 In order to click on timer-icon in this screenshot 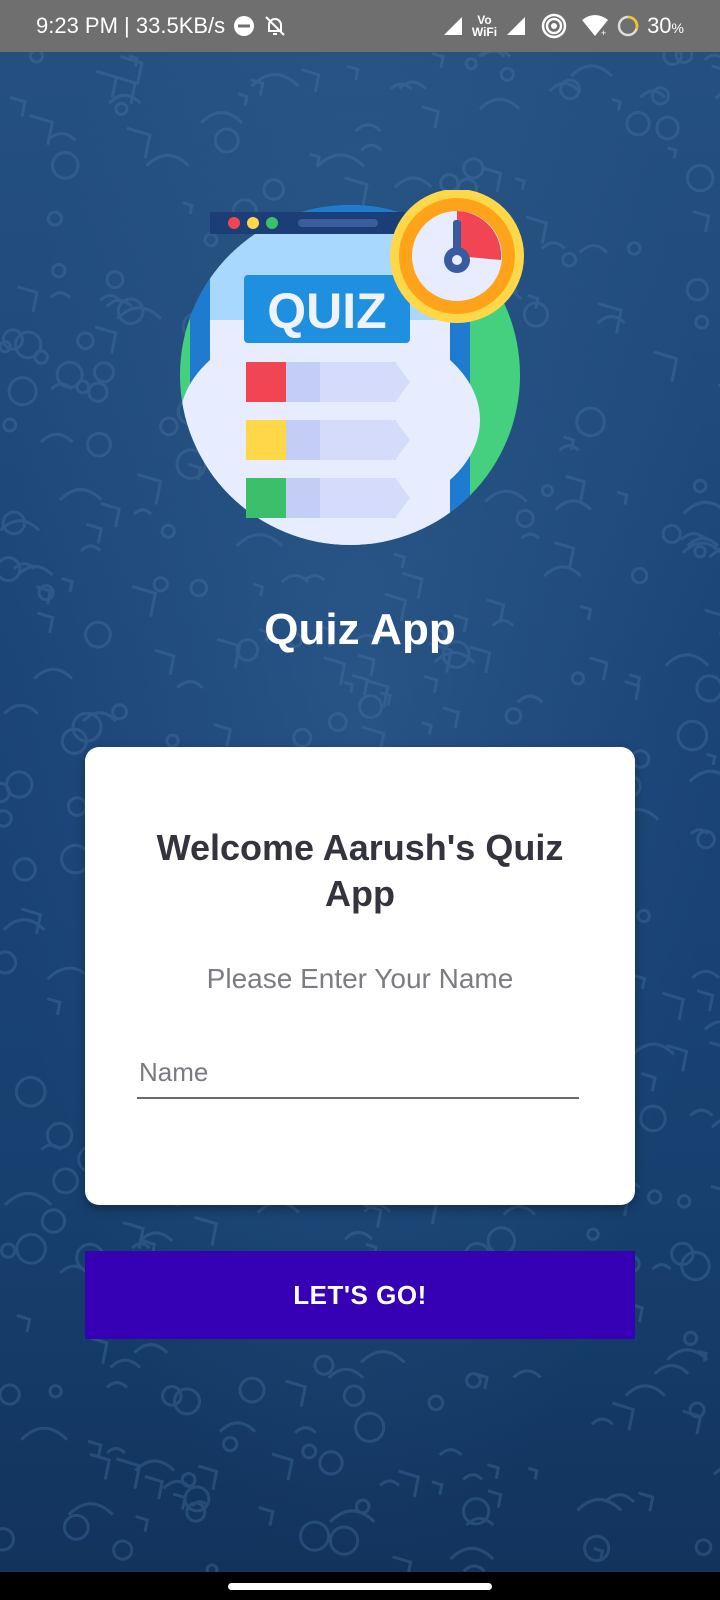, I will do `click(457, 256)`.